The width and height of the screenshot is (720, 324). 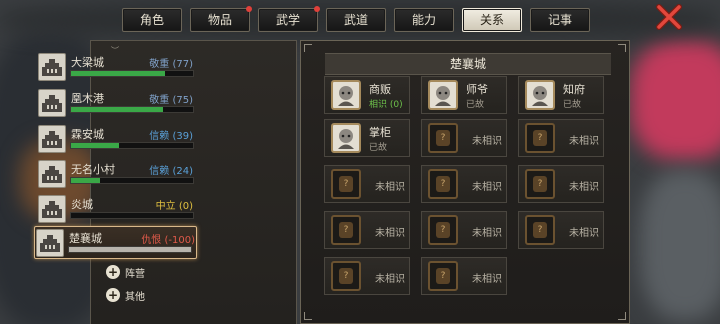 I want to click on tab-label: 角色, so click(x=151, y=20).